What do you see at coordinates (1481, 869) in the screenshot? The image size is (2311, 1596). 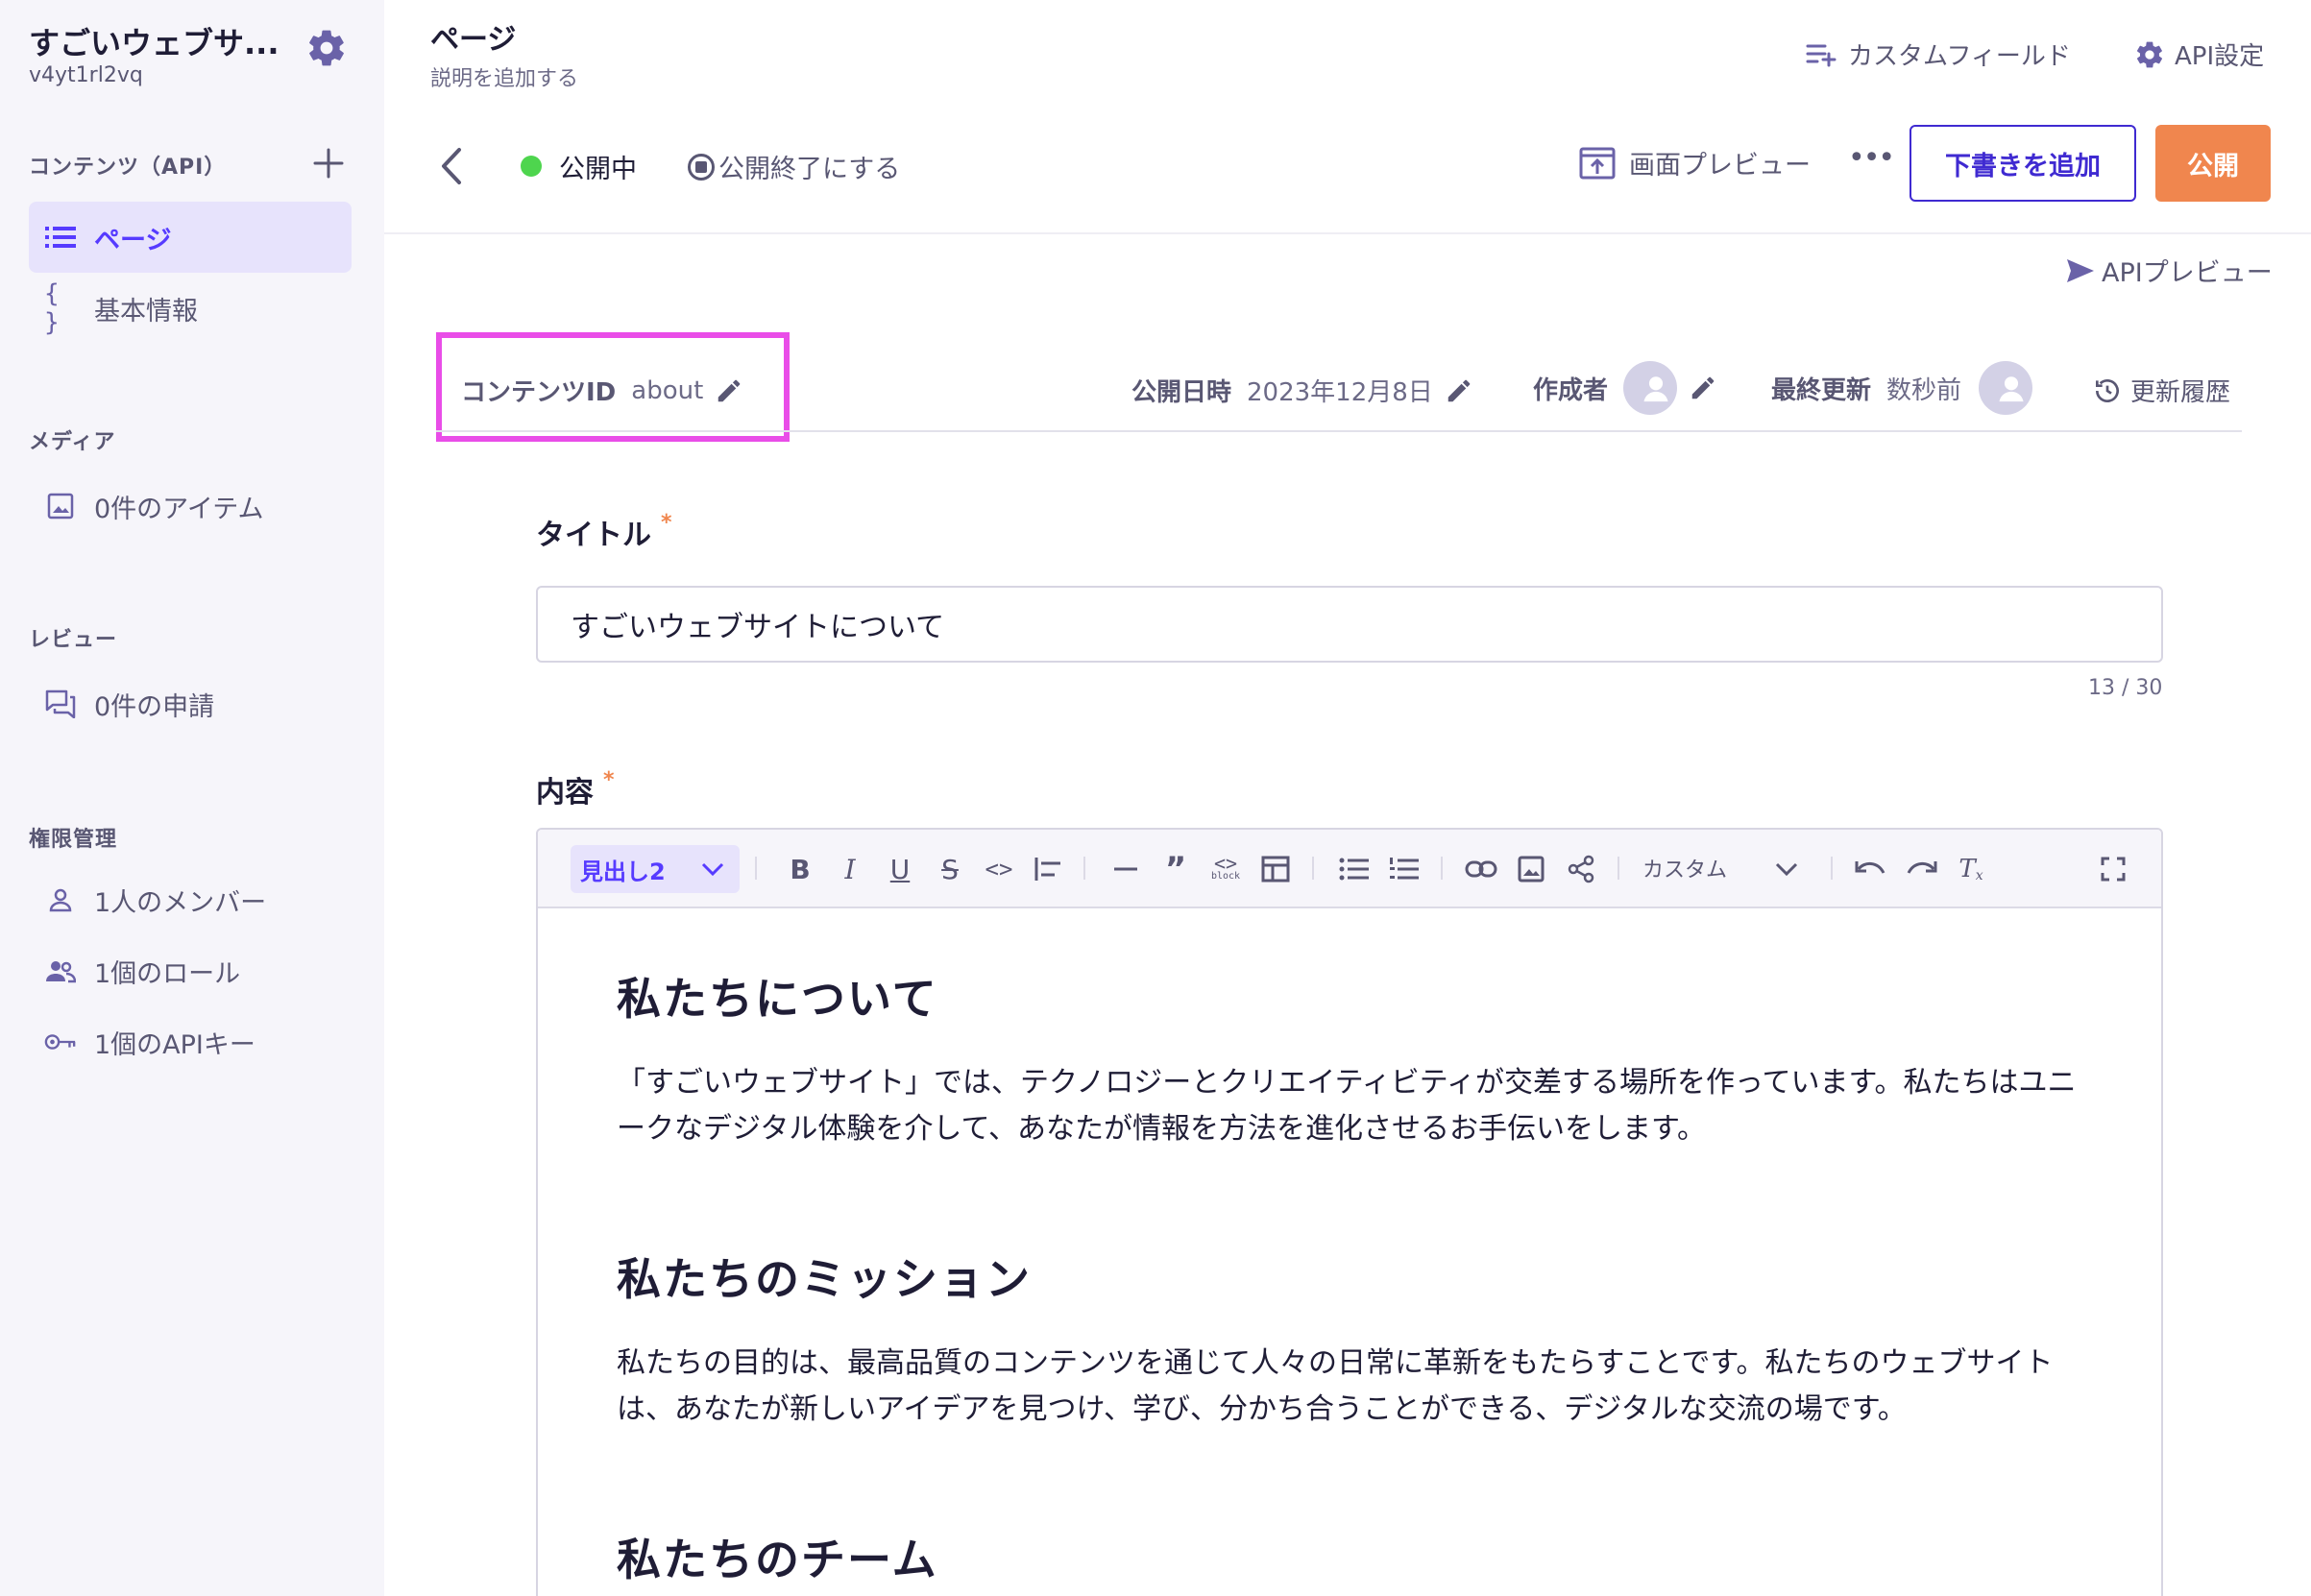 I see `link-icon` at bounding box center [1481, 869].